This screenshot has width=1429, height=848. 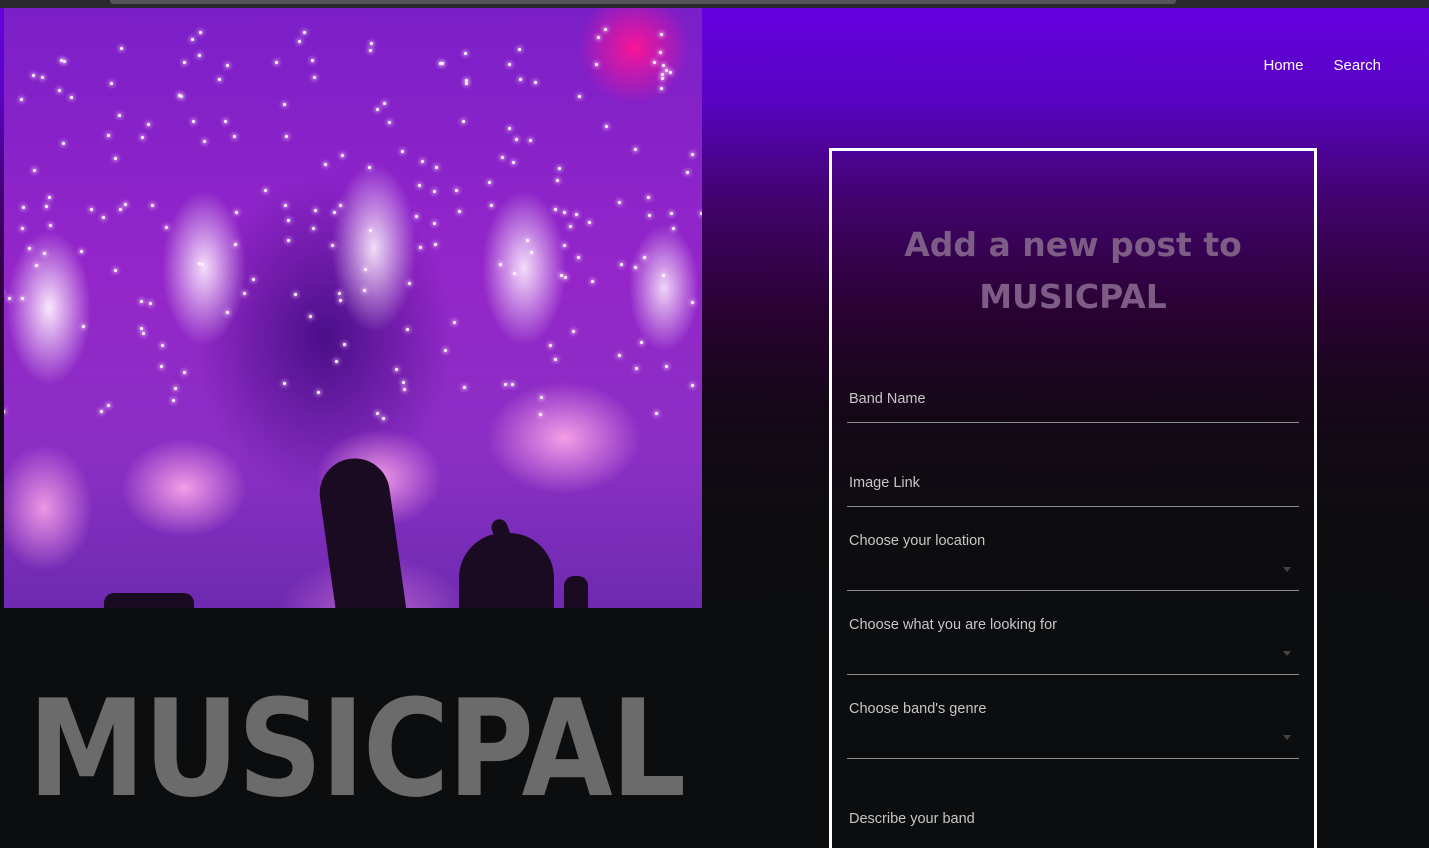 What do you see at coordinates (1073, 725) in the screenshot?
I see `genre-select: Choose band's genre` at bounding box center [1073, 725].